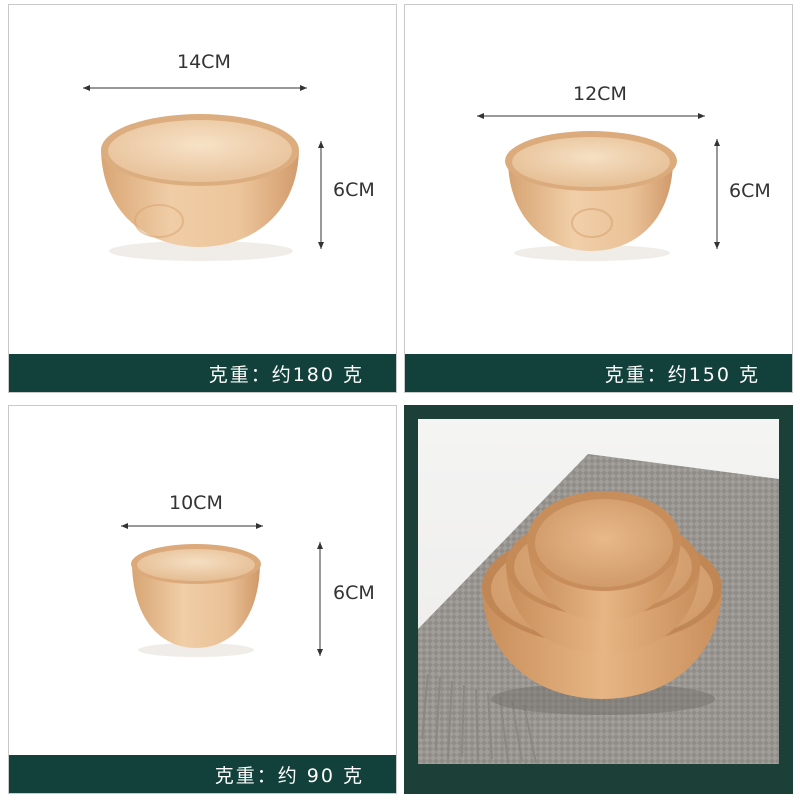 Image resolution: width=800 pixels, height=800 pixels. I want to click on weight-label: 克重：约150 克, so click(598, 373).